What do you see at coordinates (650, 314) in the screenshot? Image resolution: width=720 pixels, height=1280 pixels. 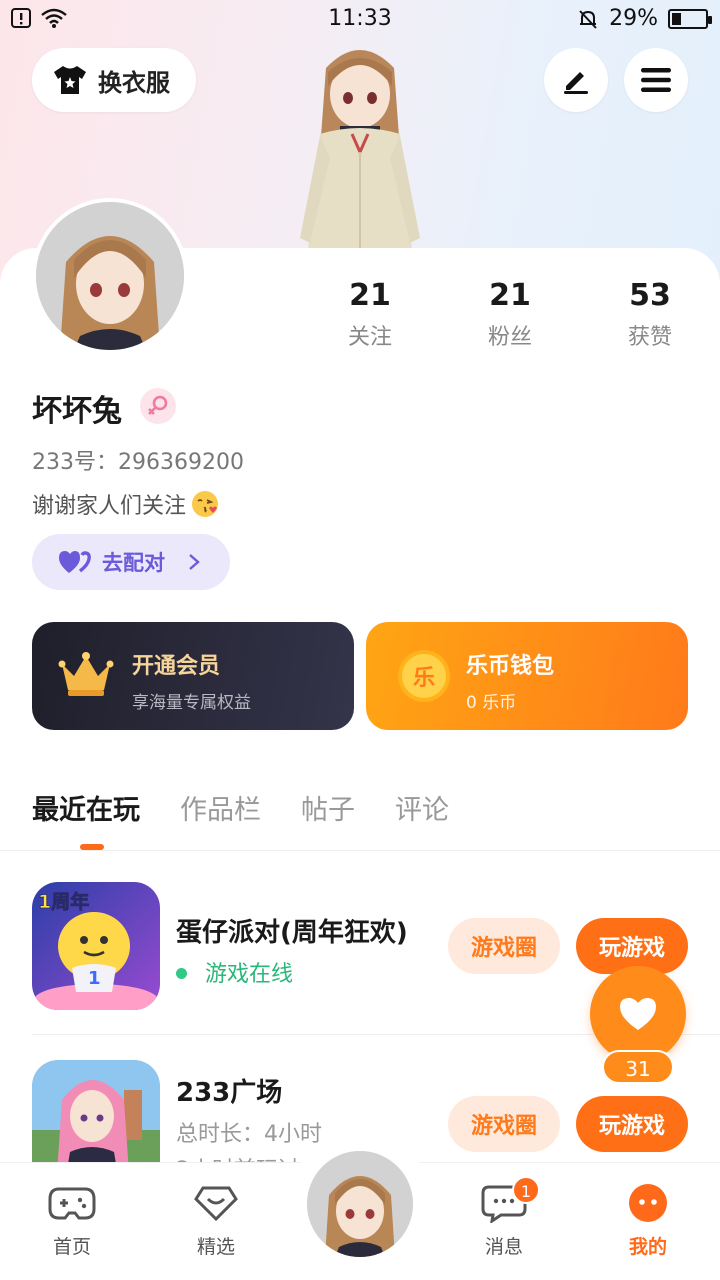 I see `stat-likes: 53 获赞` at bounding box center [650, 314].